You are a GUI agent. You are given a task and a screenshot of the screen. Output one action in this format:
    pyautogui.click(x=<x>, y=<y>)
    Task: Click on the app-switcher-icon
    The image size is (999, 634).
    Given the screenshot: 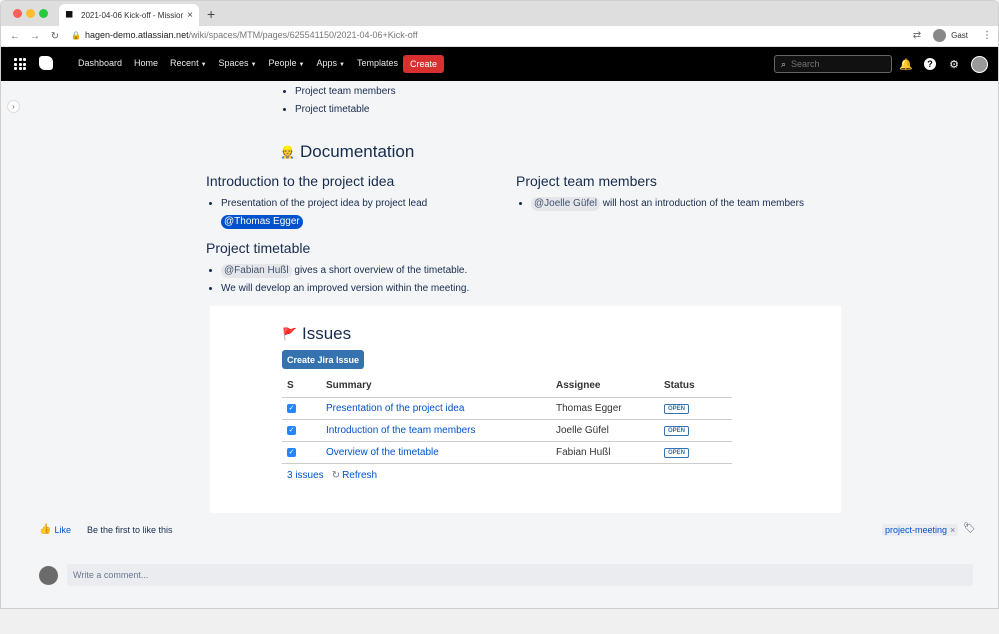 What is the action you would take?
    pyautogui.click(x=20, y=64)
    